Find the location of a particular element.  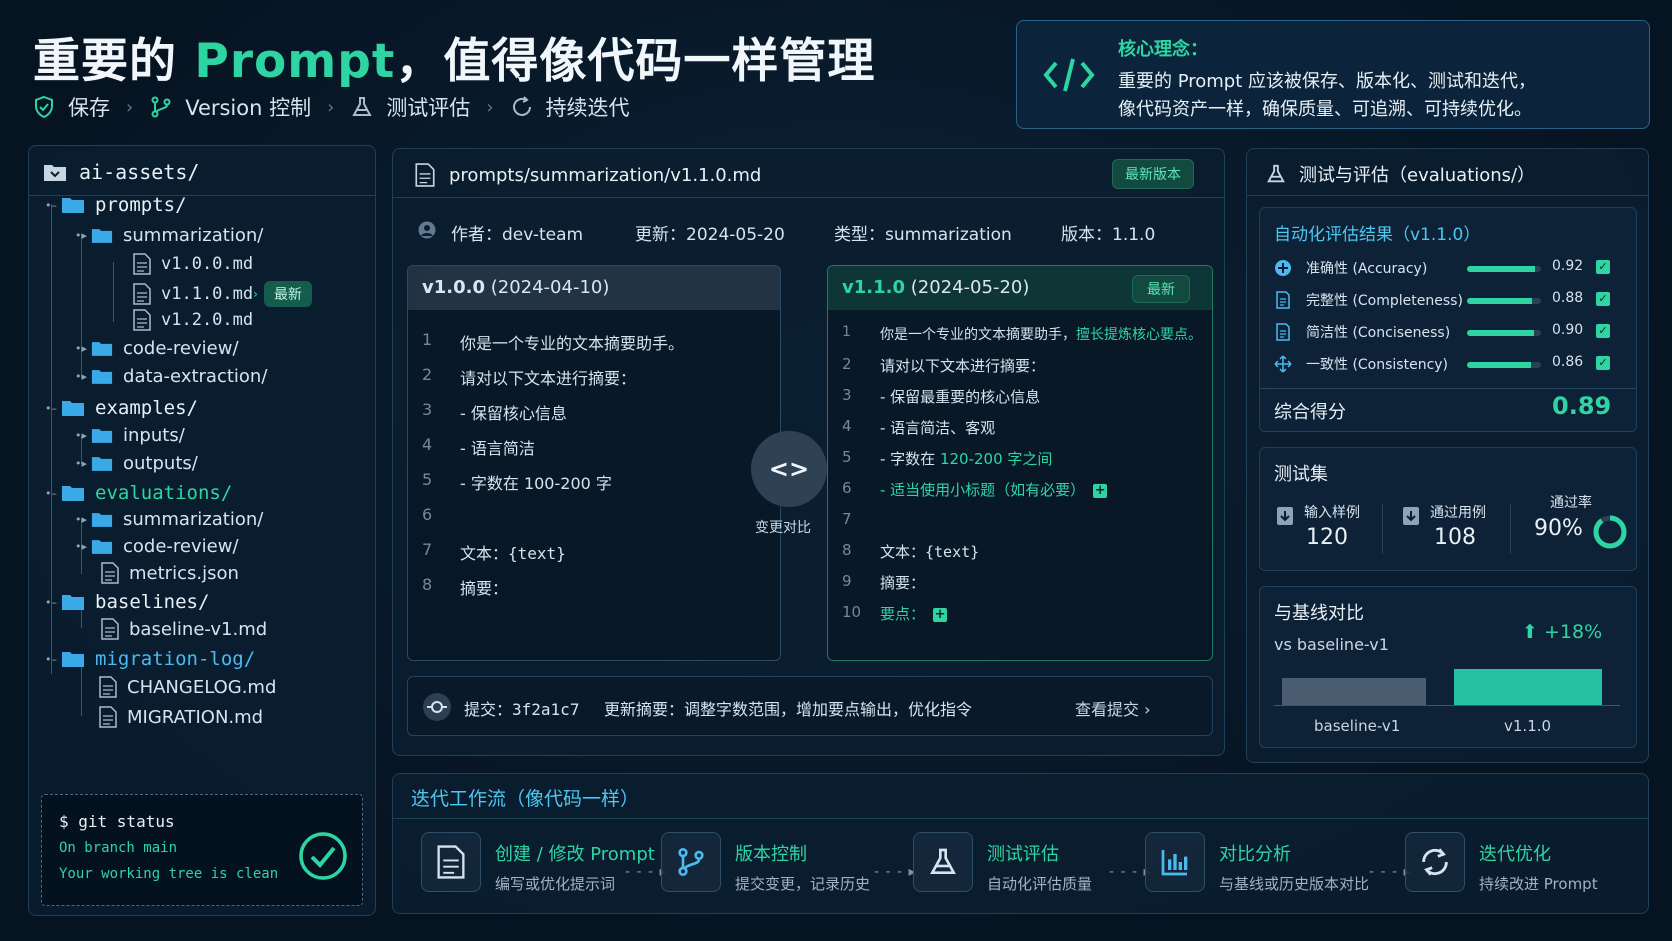

commit-summary: 更新摘要：调整字数范围，增加要点输出，优化指令 is located at coordinates (788, 709).